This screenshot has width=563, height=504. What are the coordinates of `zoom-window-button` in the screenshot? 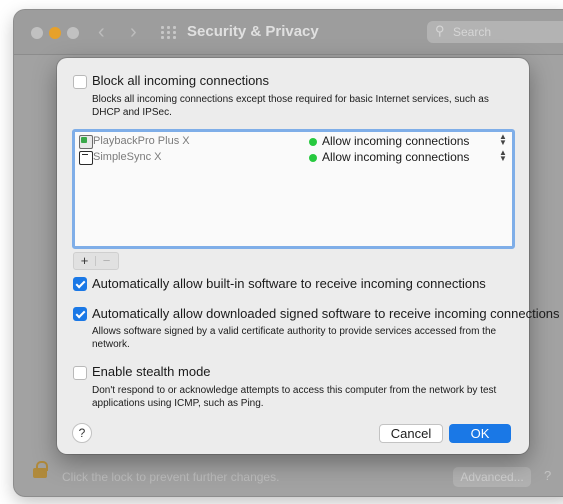 It's located at (73, 33).